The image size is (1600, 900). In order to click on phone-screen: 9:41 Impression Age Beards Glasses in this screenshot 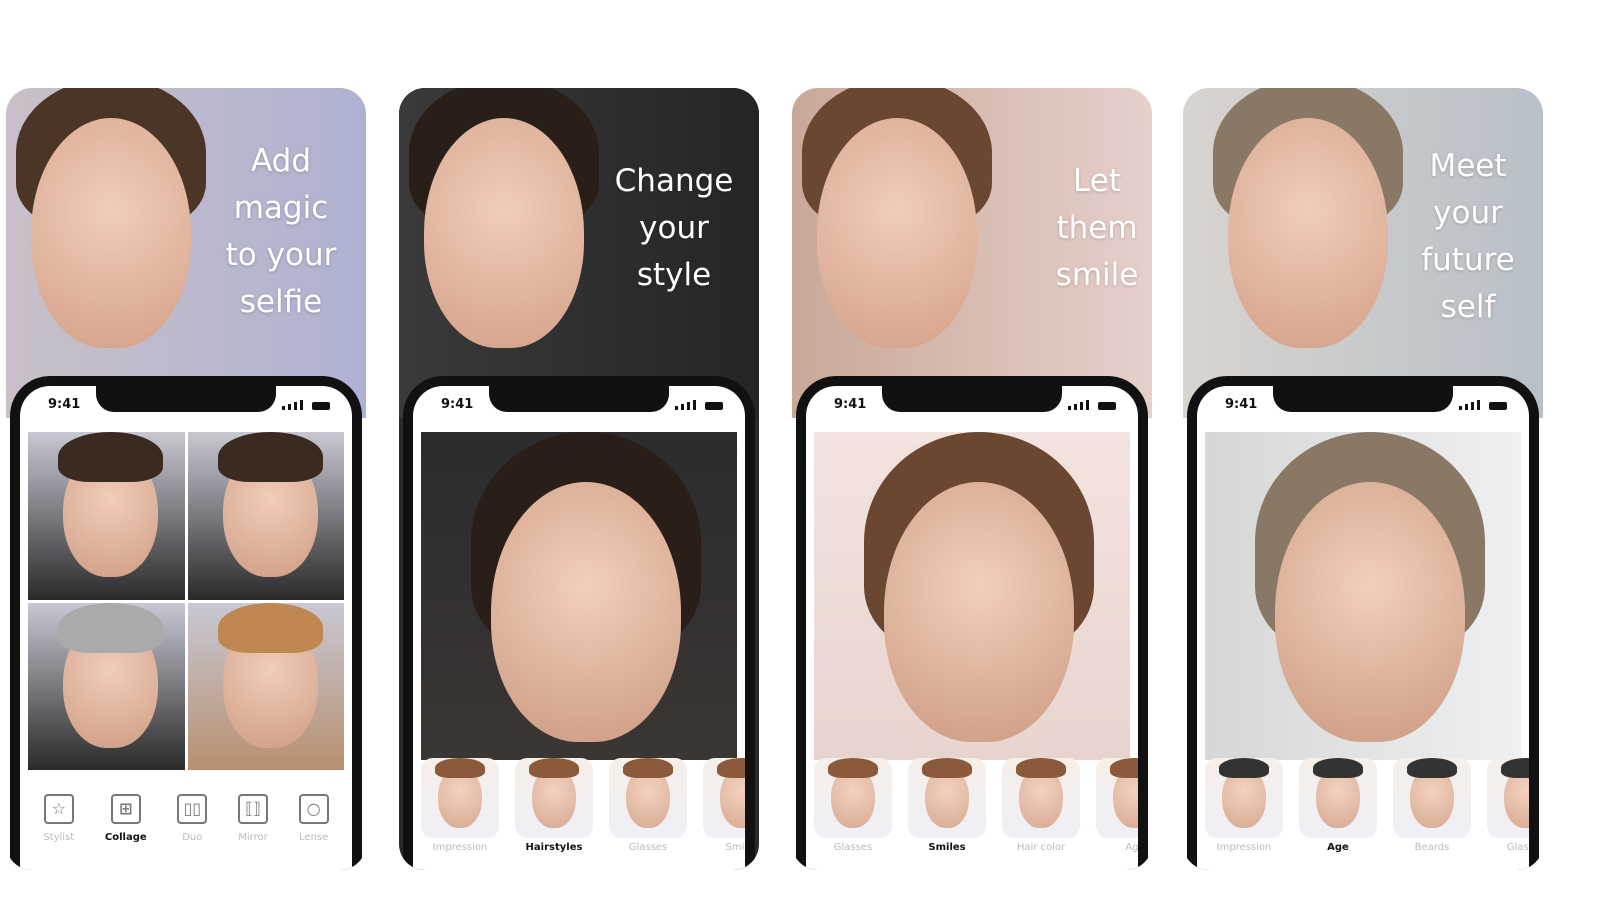, I will do `click(1363, 628)`.